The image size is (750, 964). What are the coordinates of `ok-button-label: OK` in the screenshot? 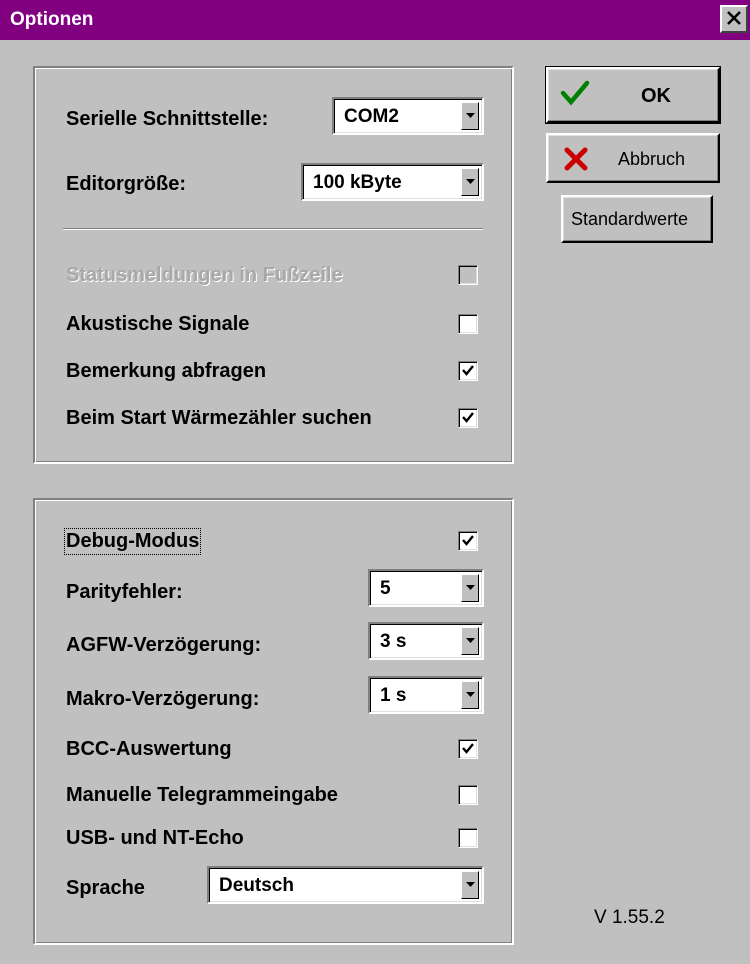 It's located at (656, 96).